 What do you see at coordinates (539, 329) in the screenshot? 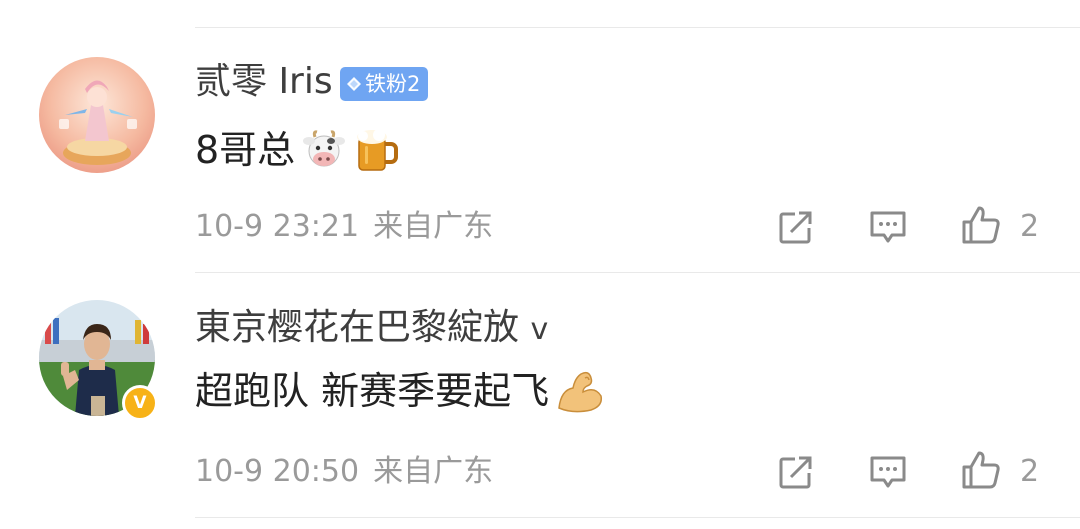
I see `verified-mark: v` at bounding box center [539, 329].